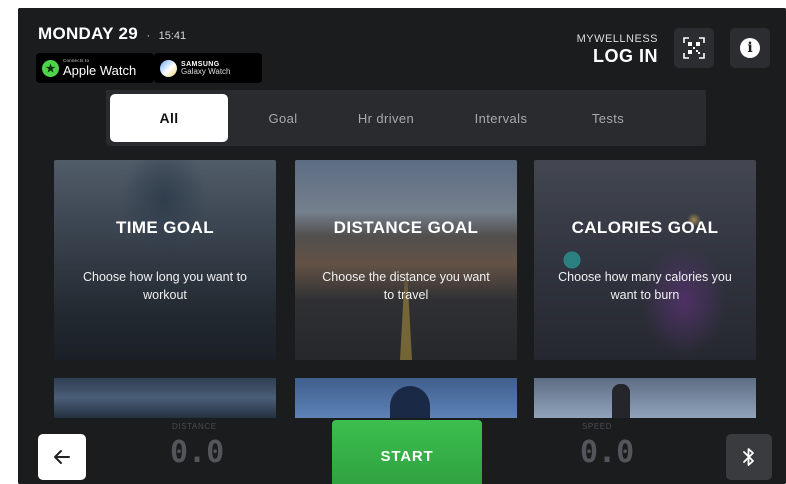 The width and height of the screenshot is (786, 484). I want to click on cyclist-image, so click(410, 402).